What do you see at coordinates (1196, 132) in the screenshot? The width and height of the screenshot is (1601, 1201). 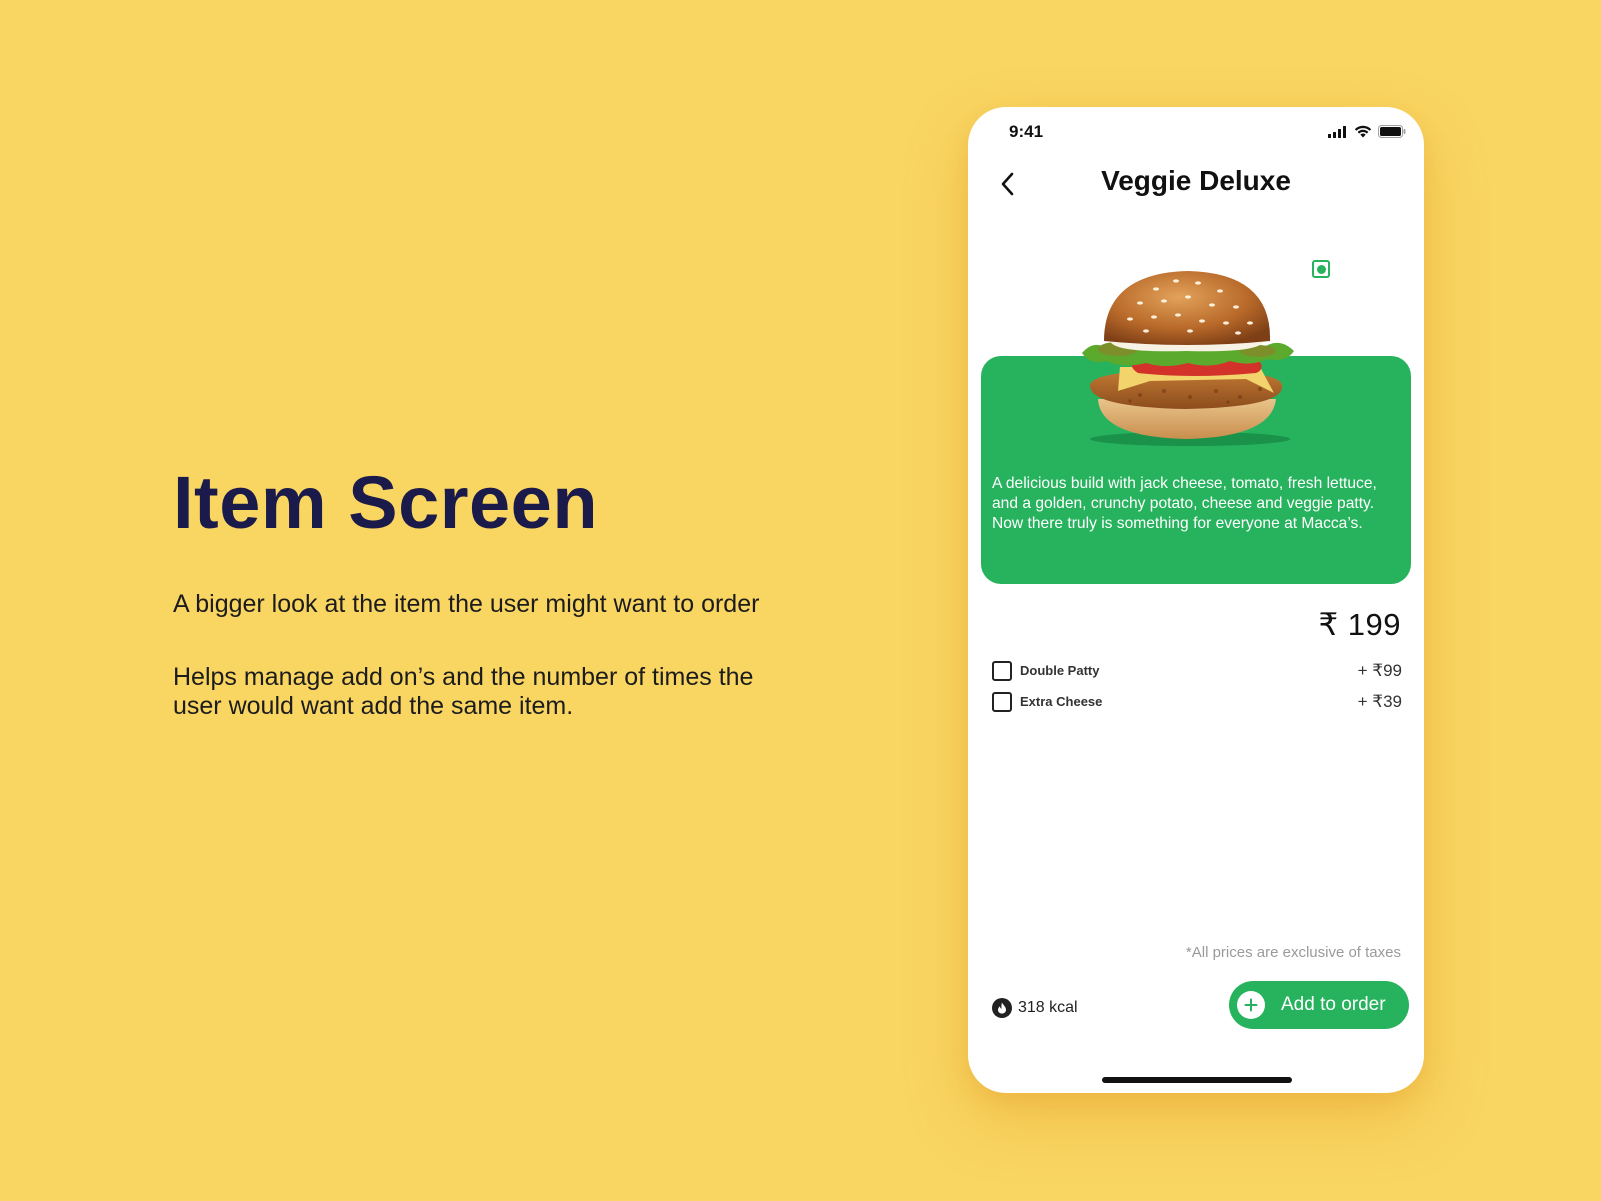 I see `status-bar: 9:41` at bounding box center [1196, 132].